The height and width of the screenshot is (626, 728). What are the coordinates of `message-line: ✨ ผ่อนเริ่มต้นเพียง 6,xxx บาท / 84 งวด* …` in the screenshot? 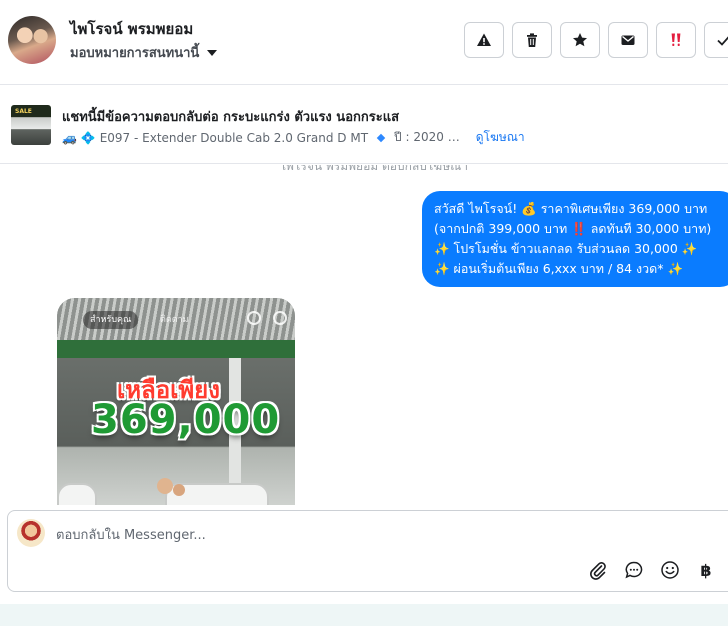 It's located at (559, 268).